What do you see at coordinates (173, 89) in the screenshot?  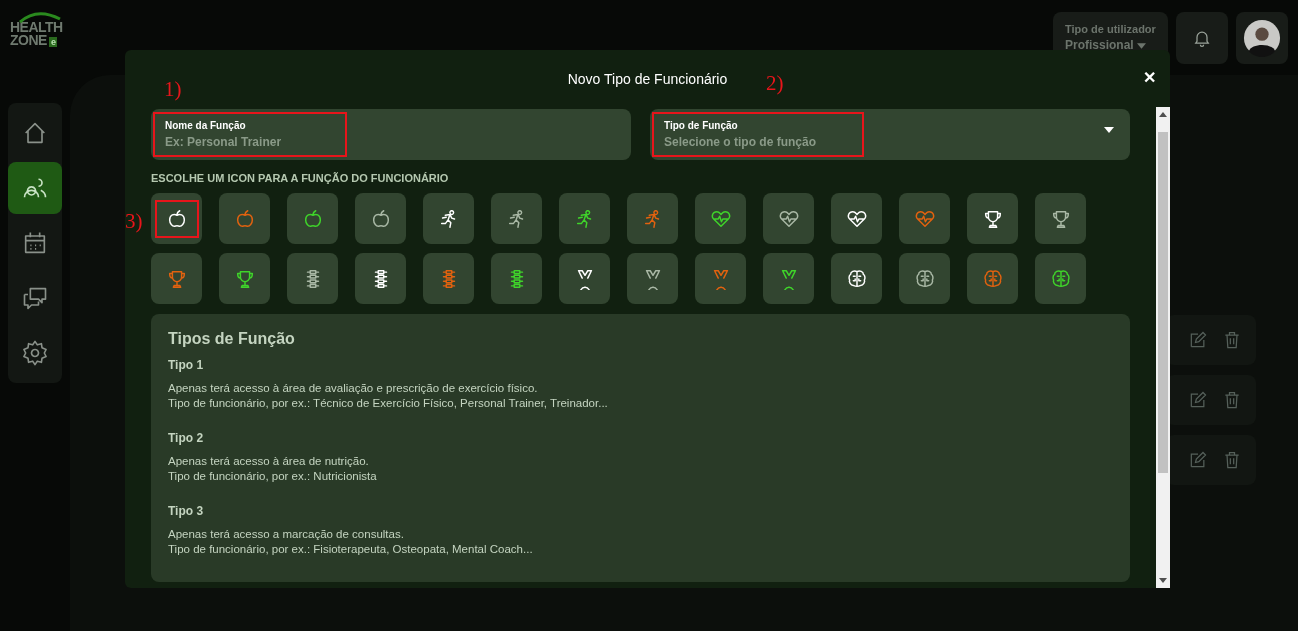 I see `annotation-label: 1)` at bounding box center [173, 89].